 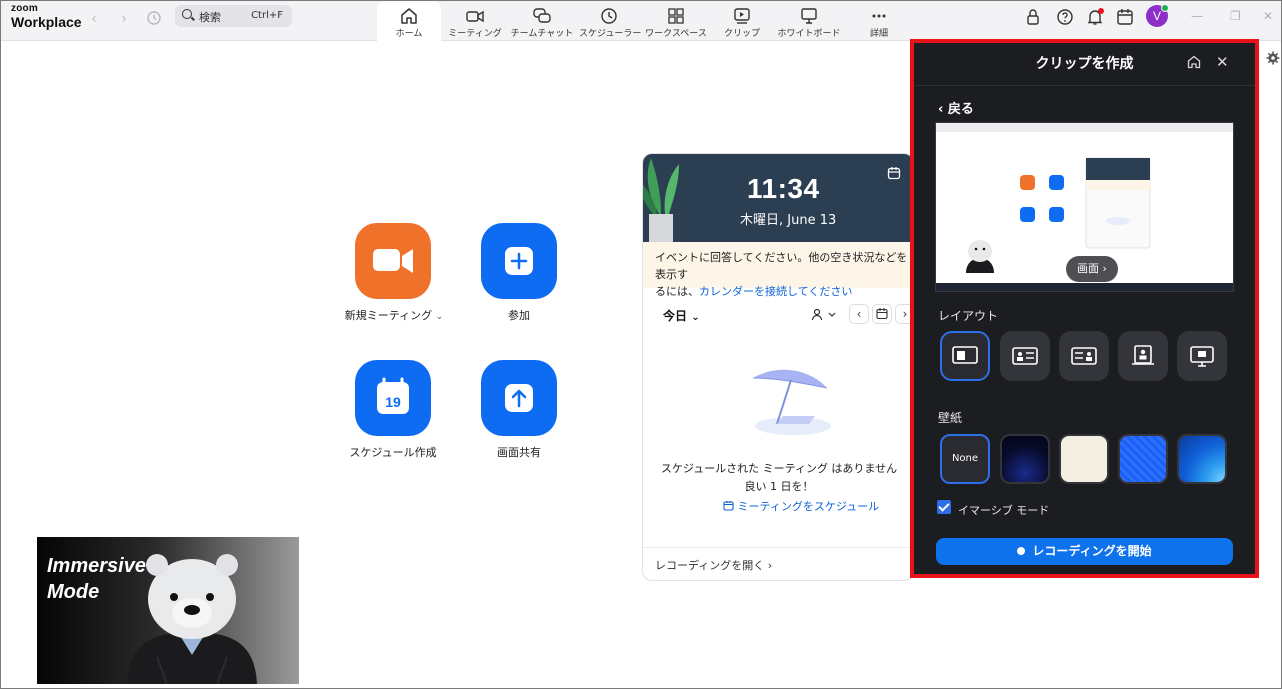 I want to click on zoom-workplace-logo: zoom Workplace, so click(x=46, y=17).